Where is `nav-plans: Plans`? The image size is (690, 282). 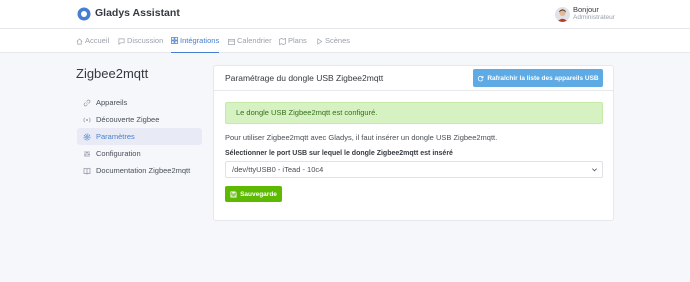
nav-plans: Plans is located at coordinates (293, 41).